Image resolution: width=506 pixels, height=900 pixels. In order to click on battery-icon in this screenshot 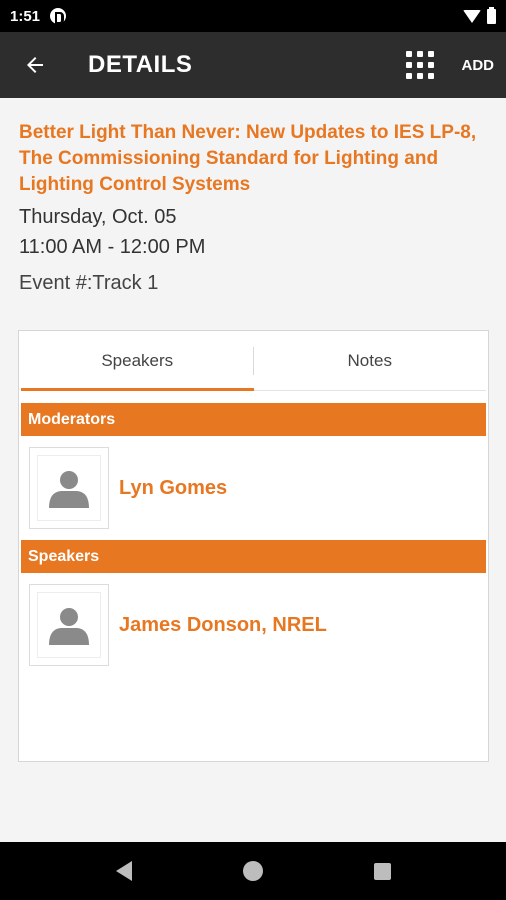, I will do `click(491, 15)`.